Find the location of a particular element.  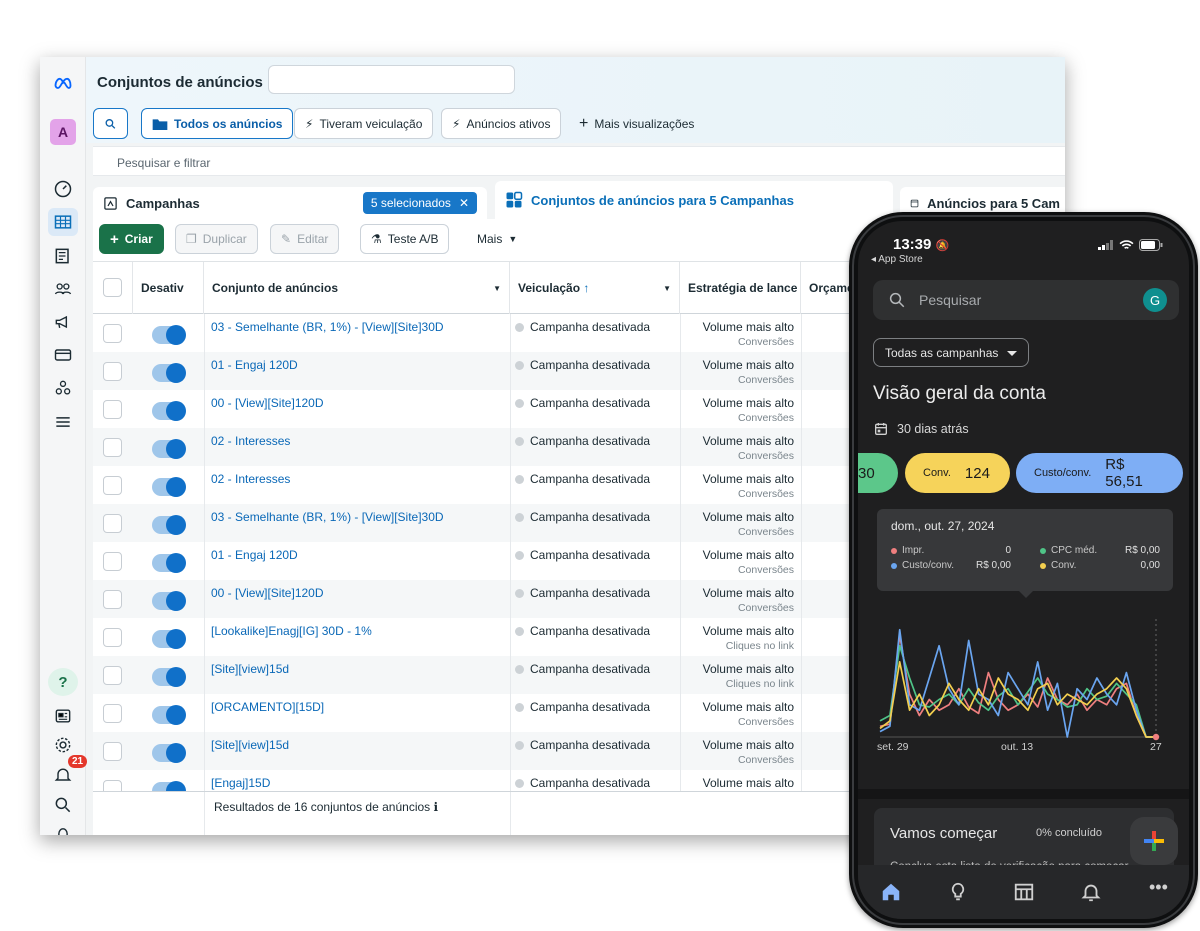

menu-icon is located at coordinates (63, 422).